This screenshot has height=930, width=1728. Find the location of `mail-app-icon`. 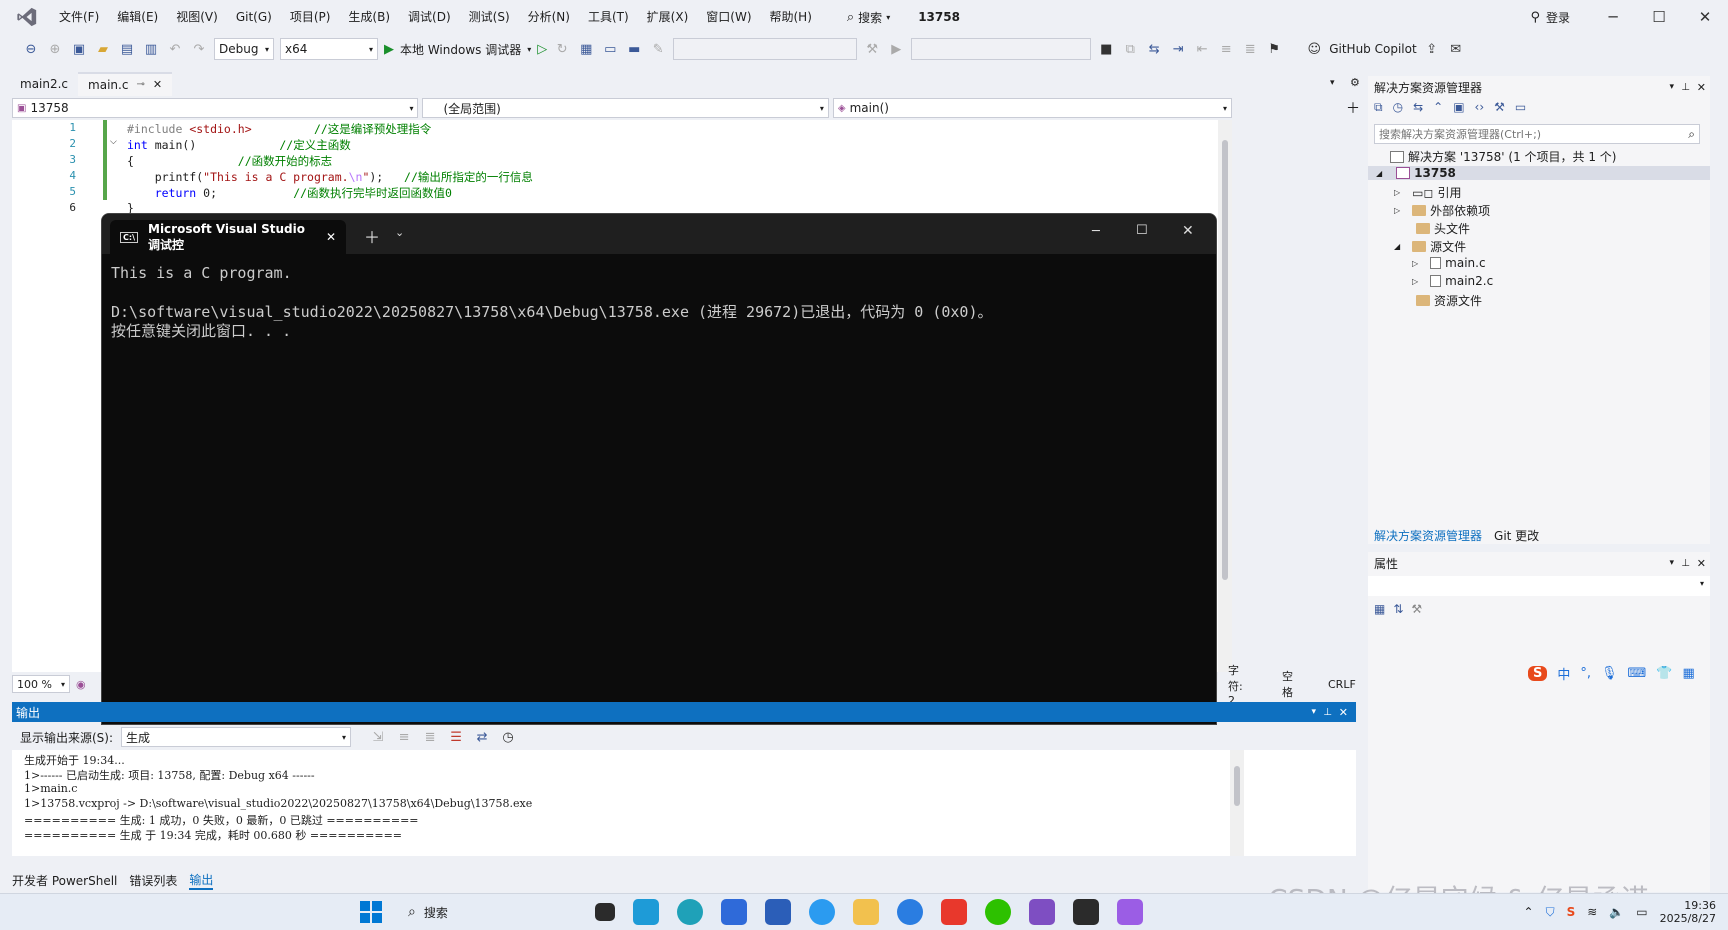

mail-app-icon is located at coordinates (646, 912).